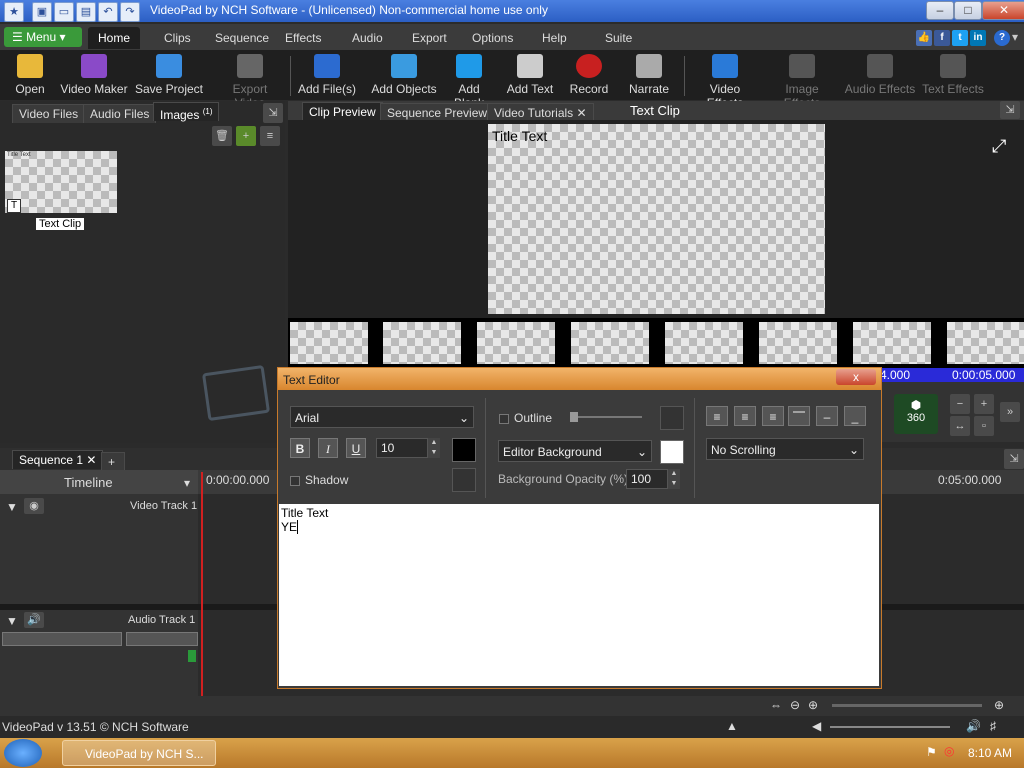 This screenshot has height=768, width=1024. Describe the element at coordinates (649, 75) in the screenshot. I see `narrate-button: Narrate` at that location.